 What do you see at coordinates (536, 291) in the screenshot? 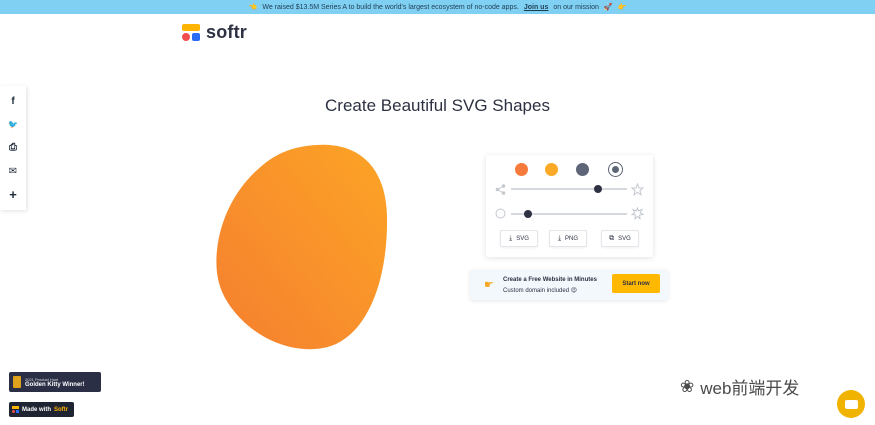
I see `promo-subtitle-text: Custom domain included` at bounding box center [536, 291].